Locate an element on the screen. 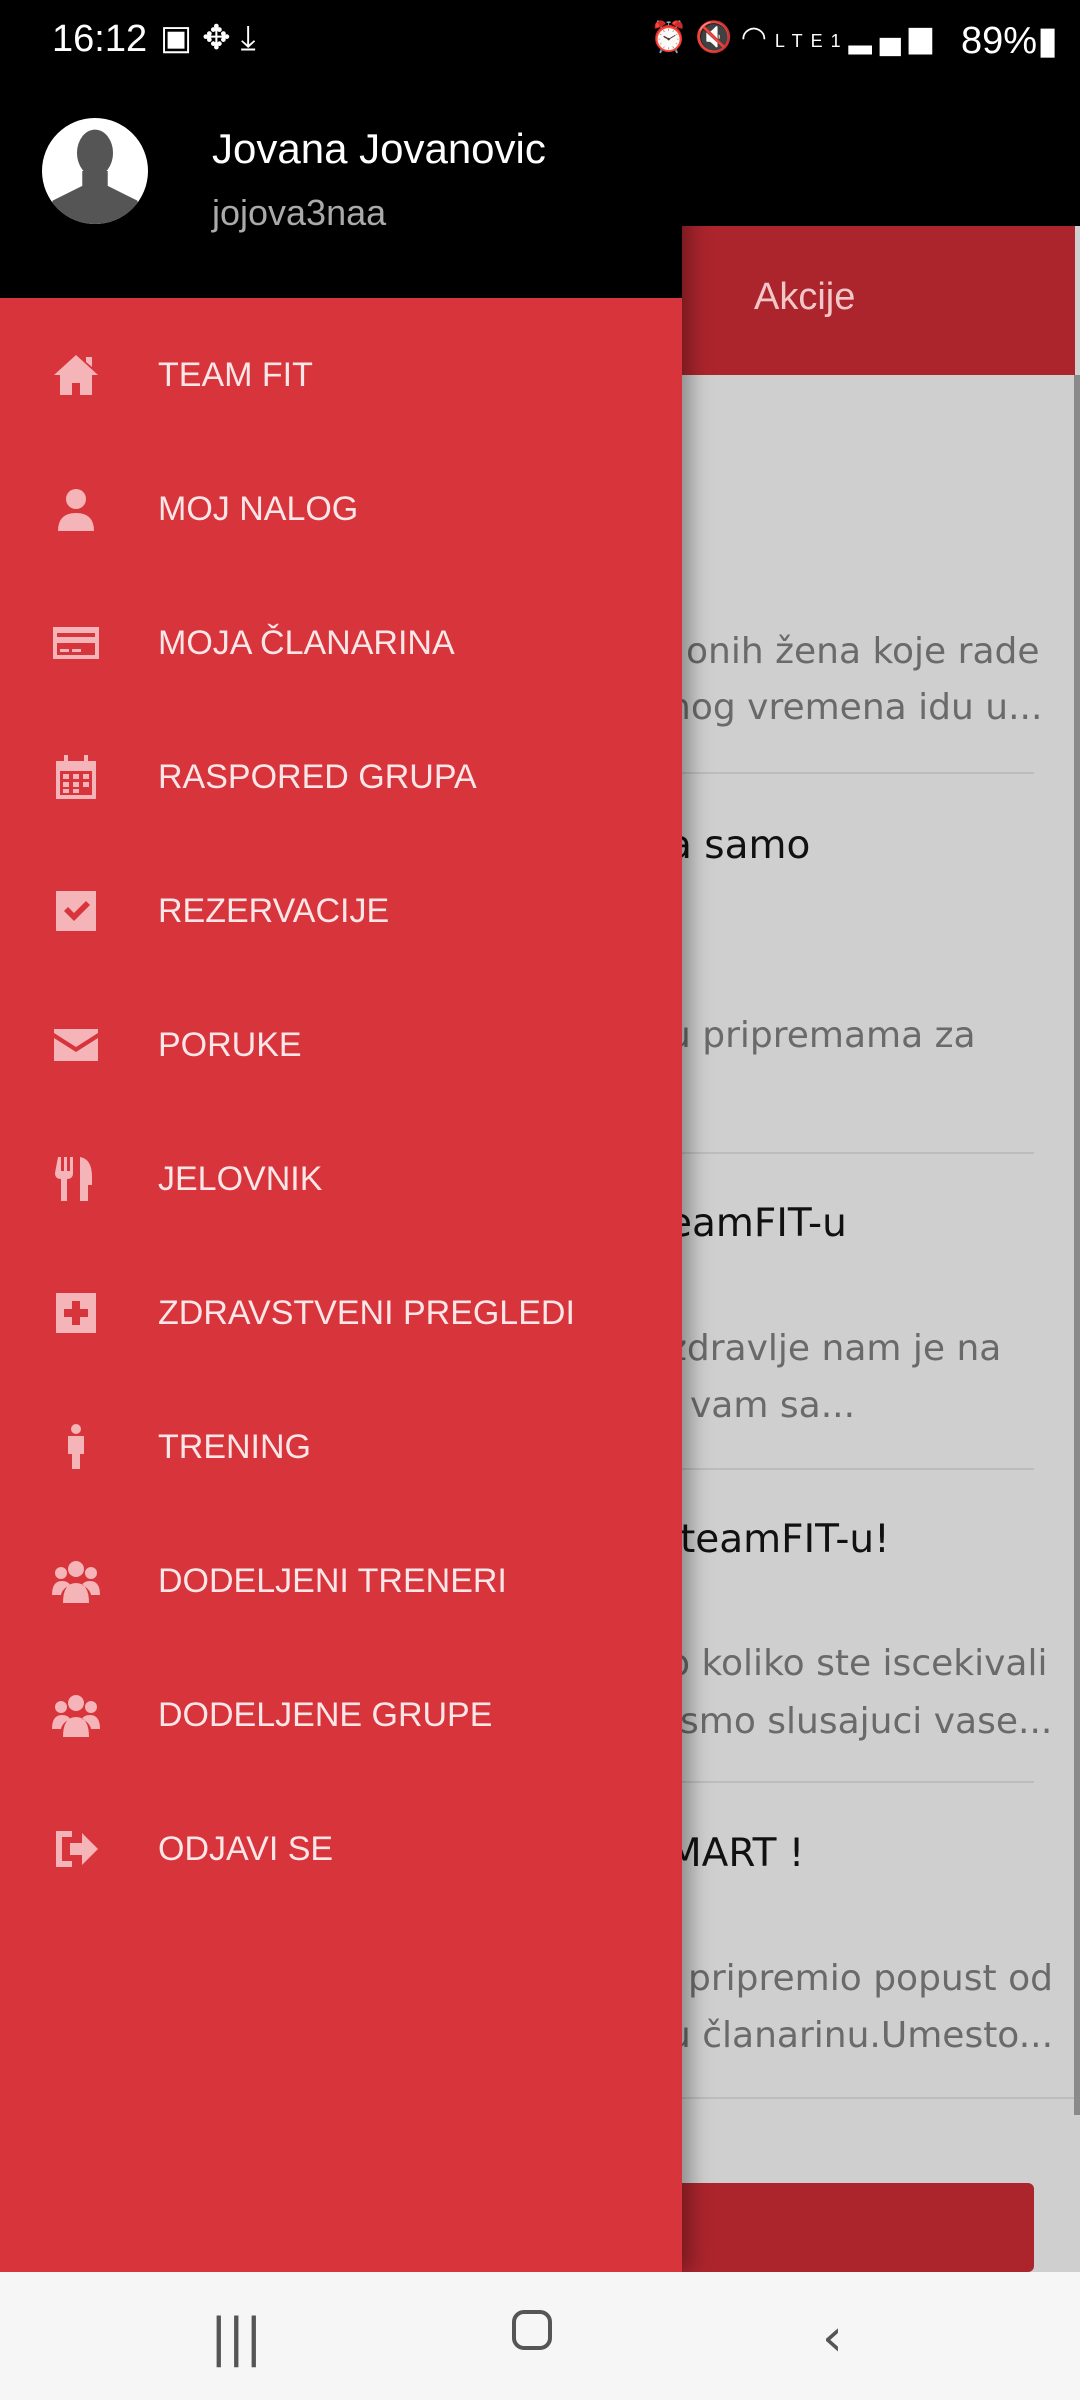  user-icon is located at coordinates (76, 509).